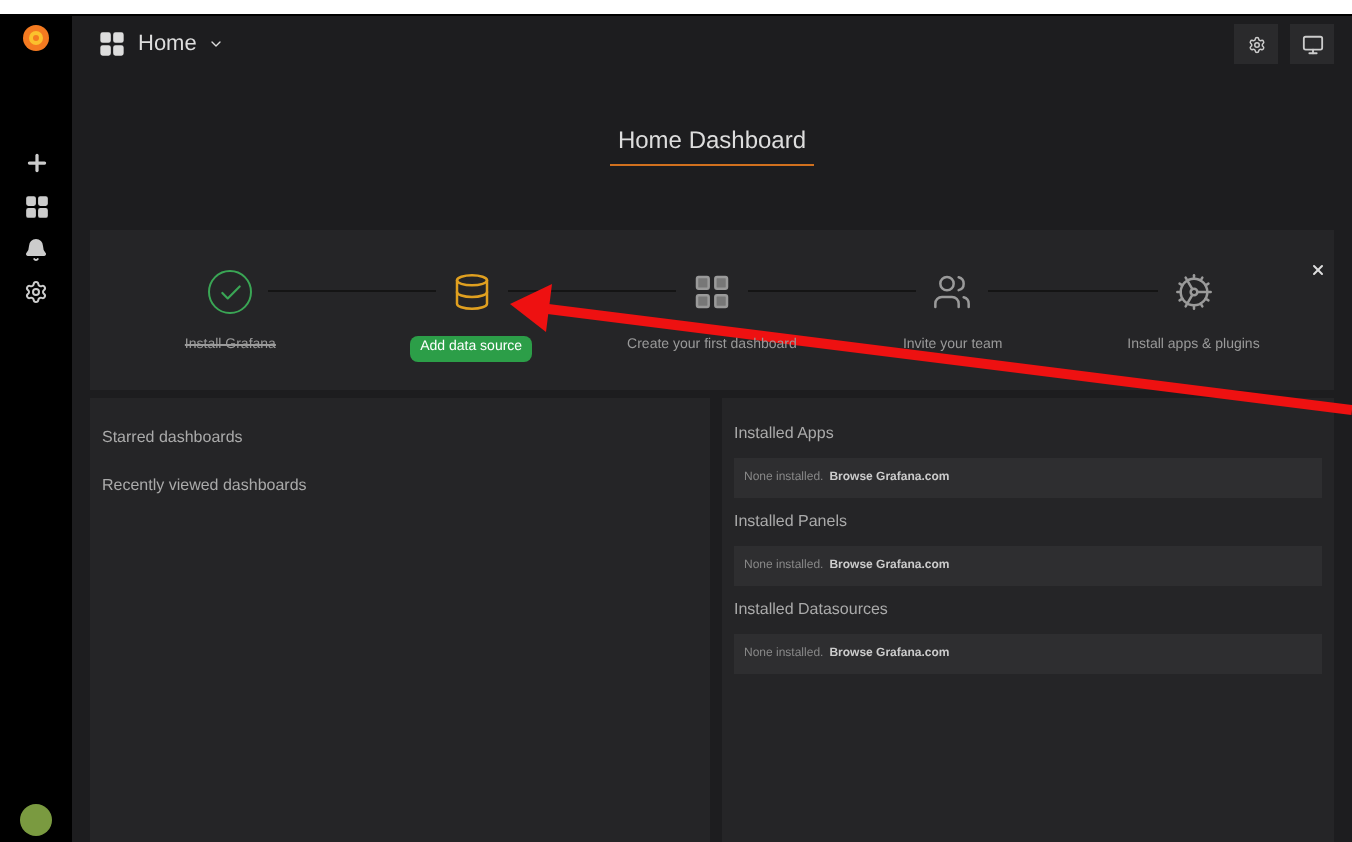 The height and width of the screenshot is (842, 1352). Describe the element at coordinates (791, 522) in the screenshot. I see `section-title: Installed Panels` at that location.